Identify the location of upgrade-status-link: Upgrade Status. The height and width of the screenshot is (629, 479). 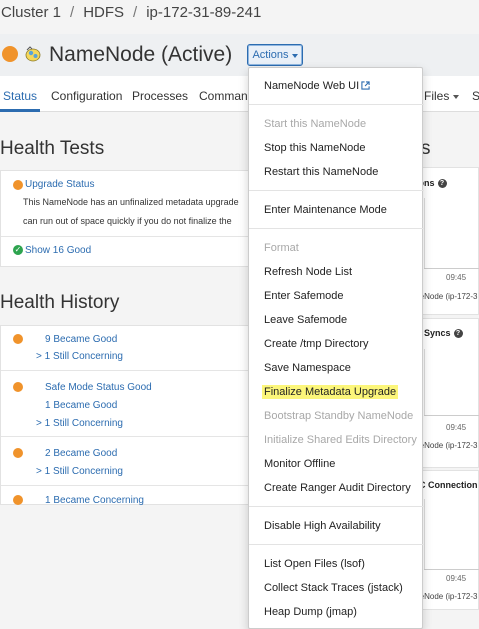
(60, 184).